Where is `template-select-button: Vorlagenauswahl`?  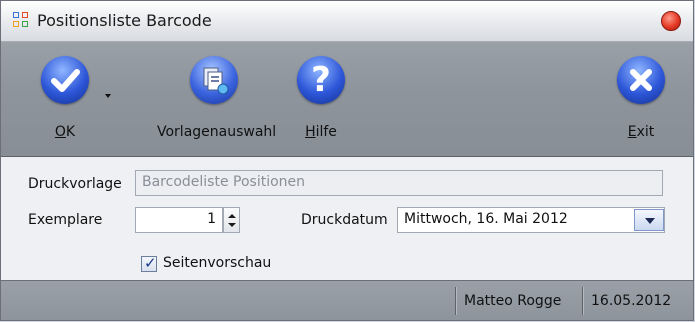 template-select-button: Vorlagenauswahl is located at coordinates (217, 98).